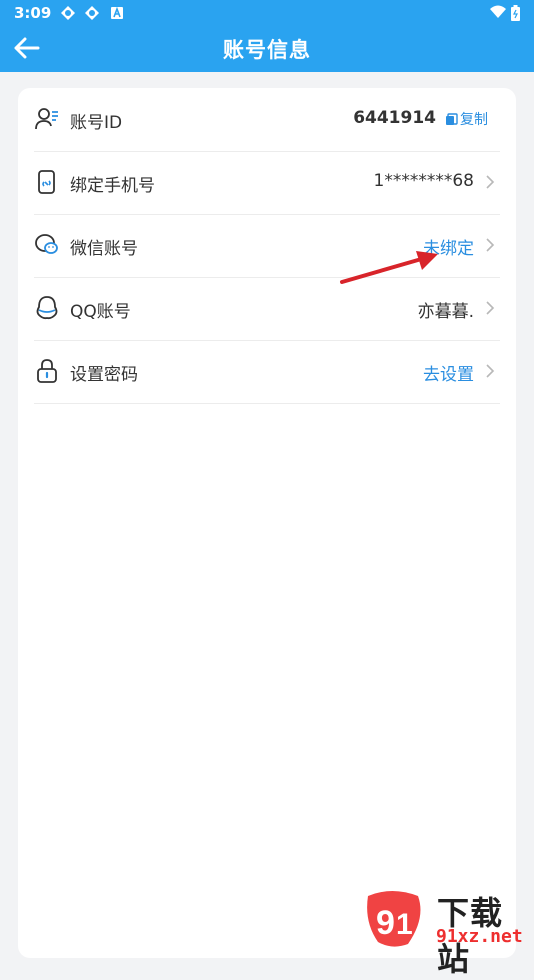 This screenshot has width=534, height=980. What do you see at coordinates (267, 14) in the screenshot?
I see `status-bar: 3:09` at bounding box center [267, 14].